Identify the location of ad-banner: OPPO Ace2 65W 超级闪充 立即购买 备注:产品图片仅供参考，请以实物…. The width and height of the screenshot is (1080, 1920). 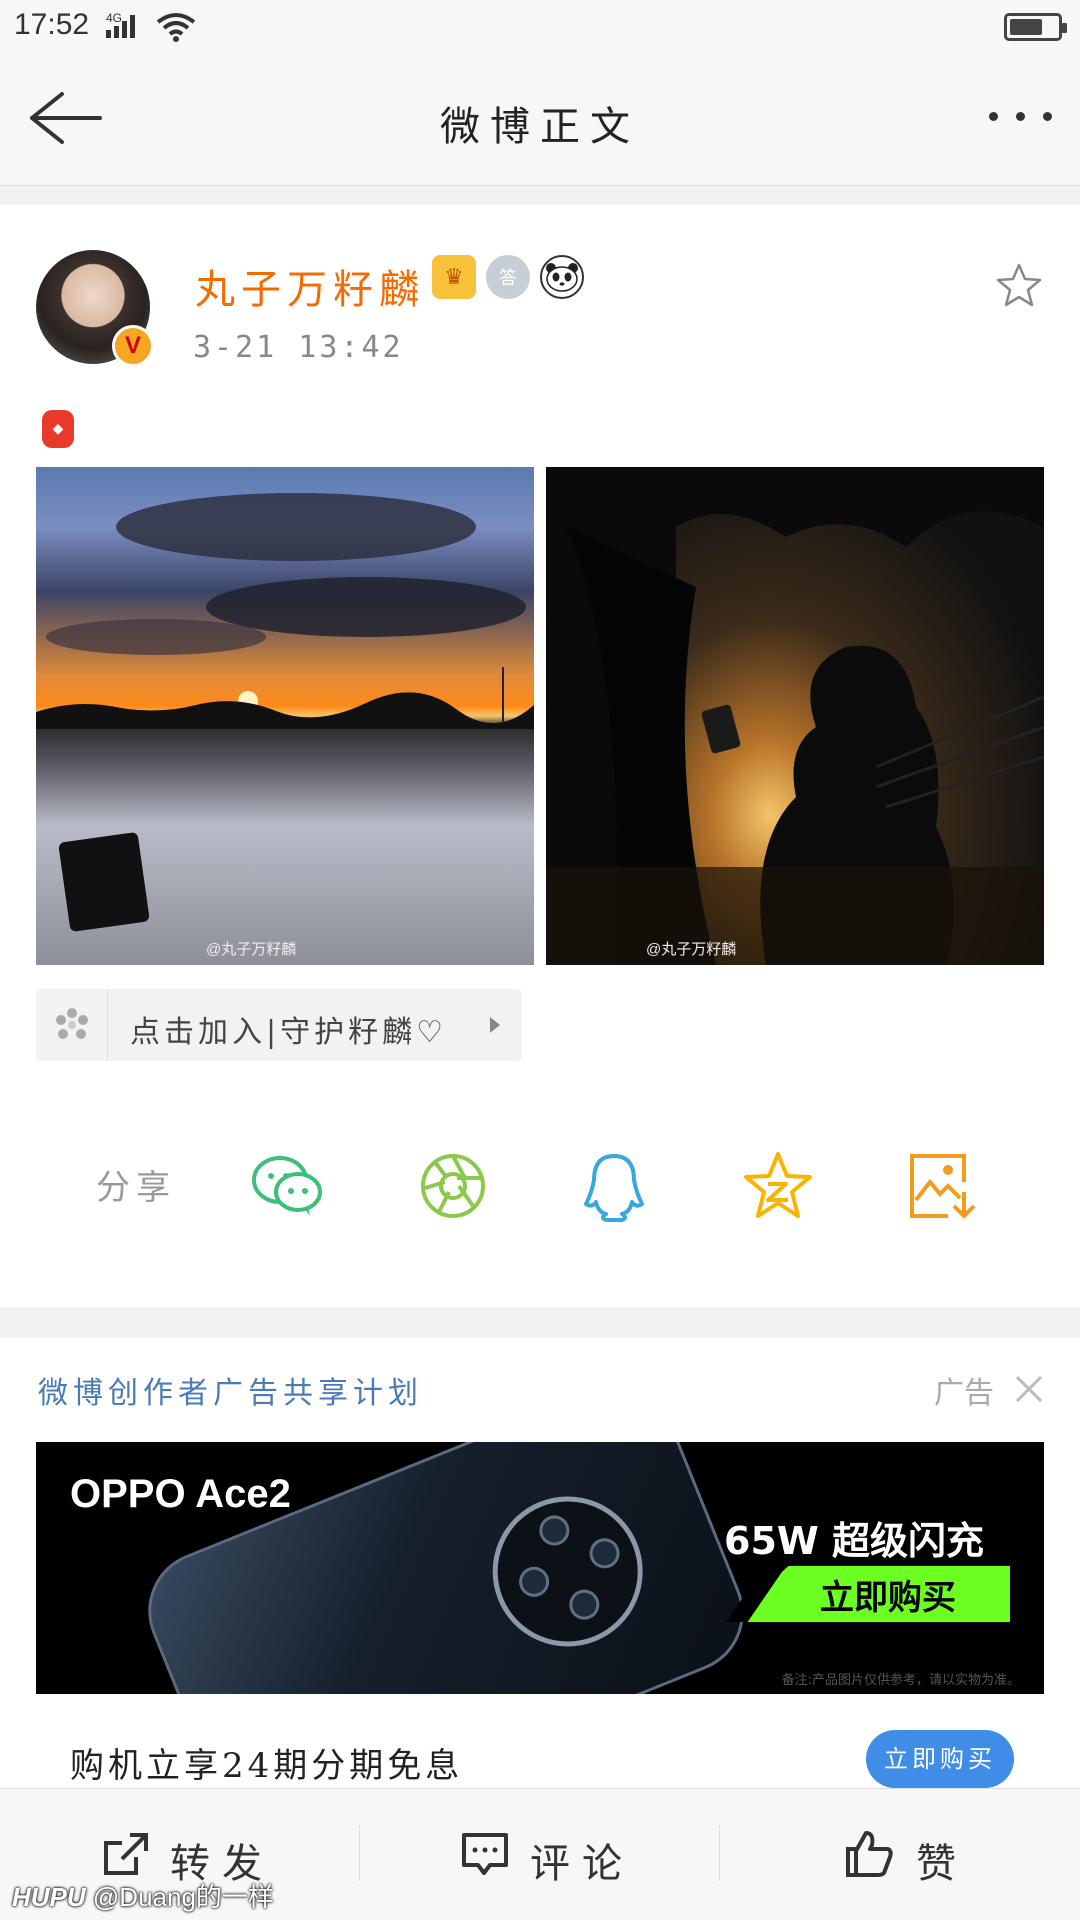
(540, 1568).